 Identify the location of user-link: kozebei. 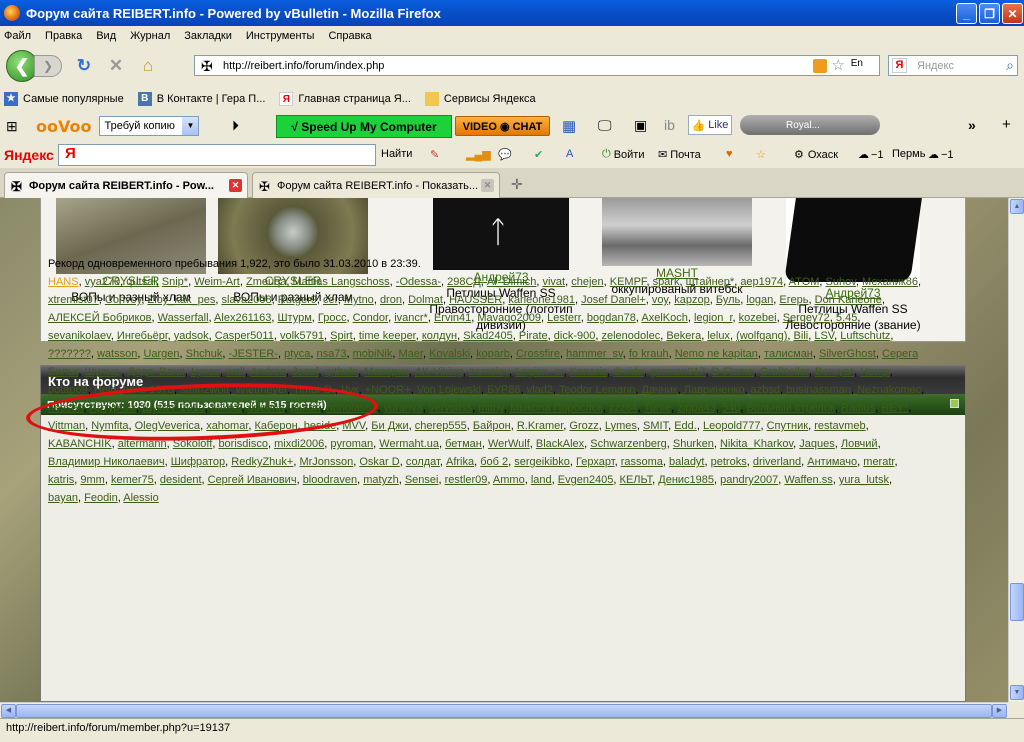
(758, 318).